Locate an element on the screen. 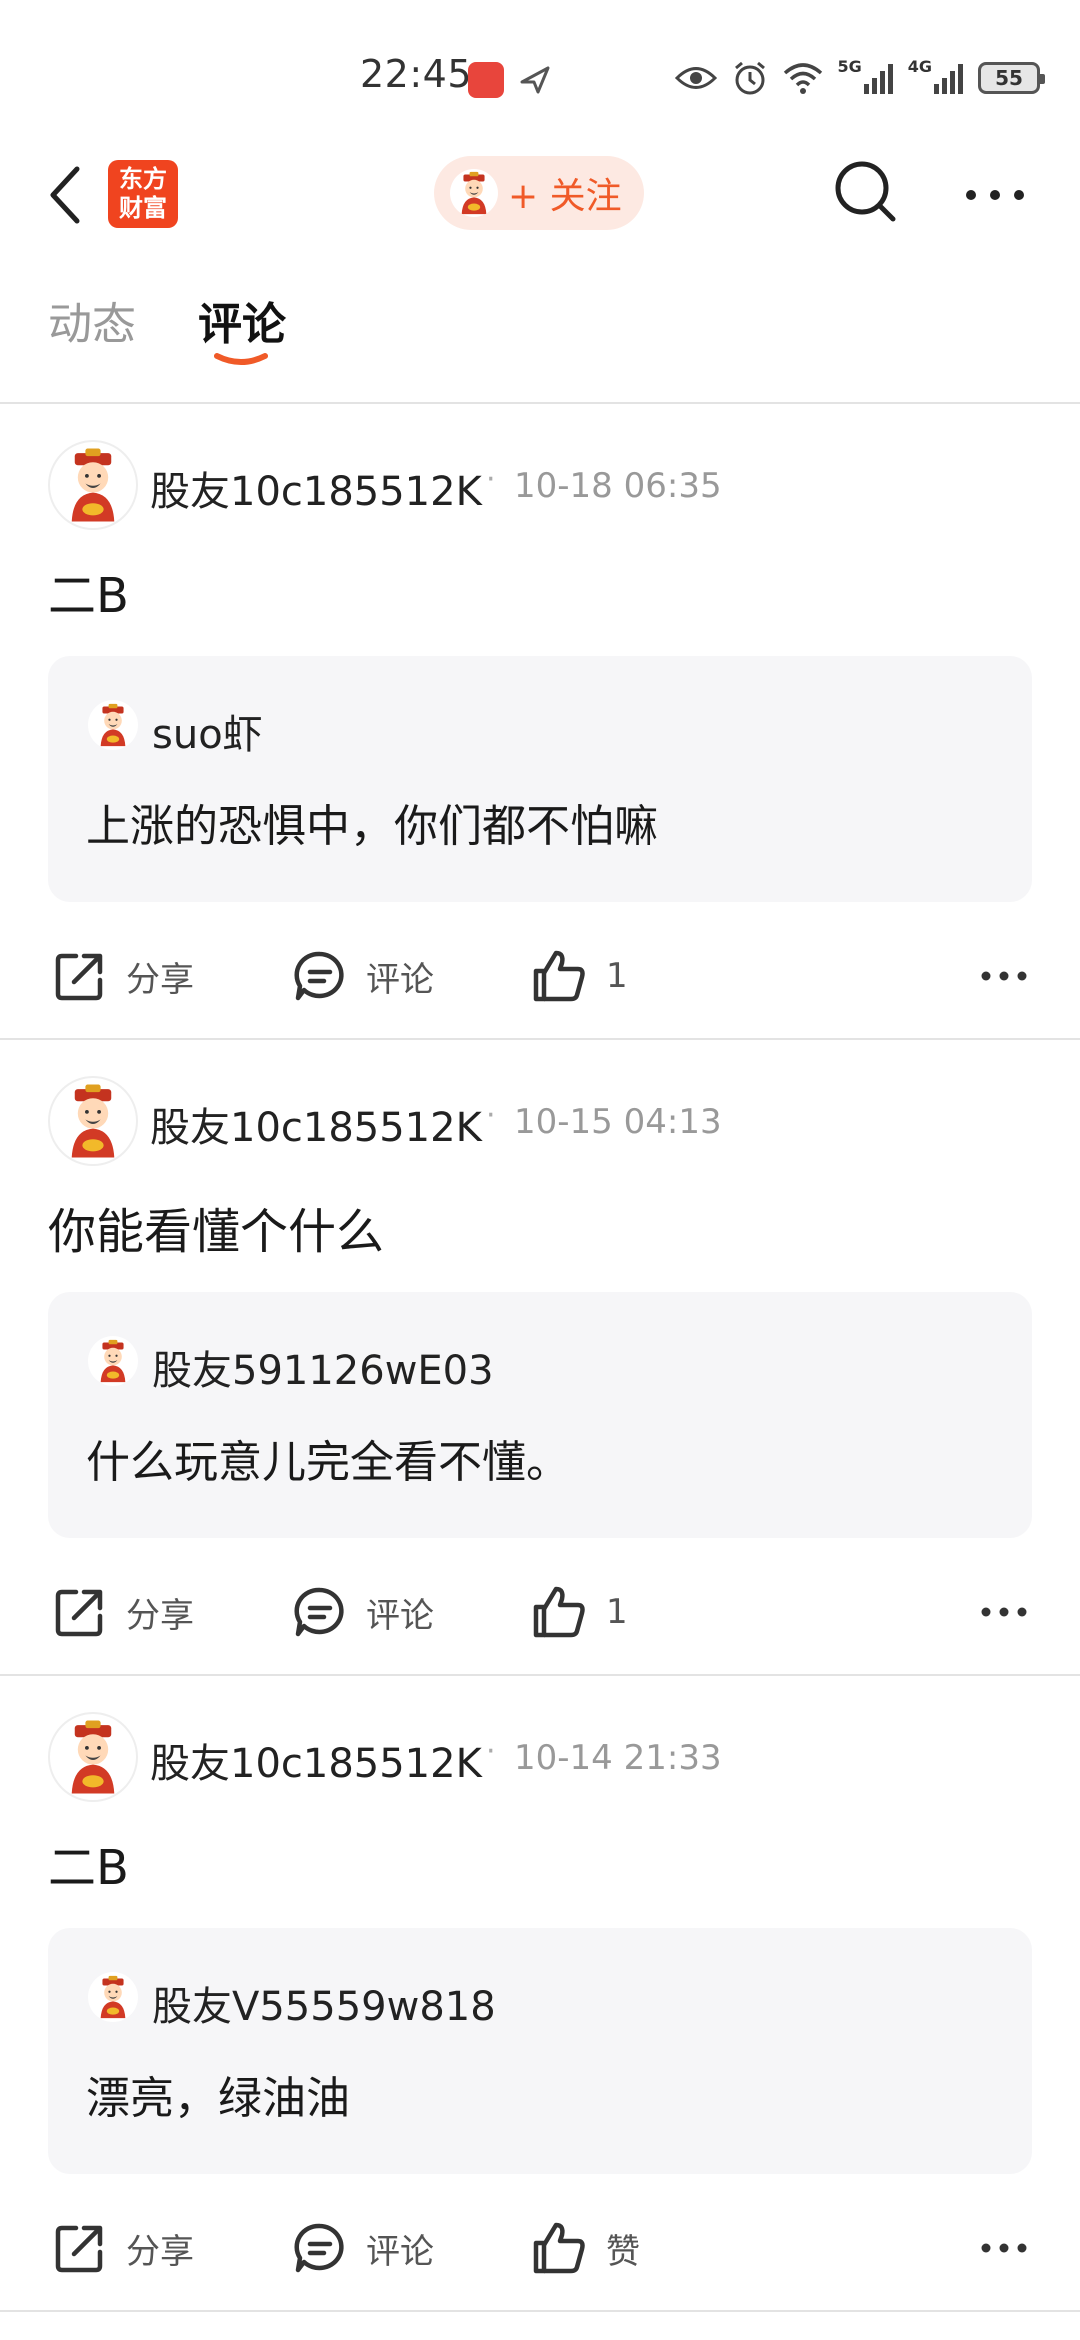 This screenshot has width=1080, height=2340. follow-label: + 关注 is located at coordinates (565, 196).